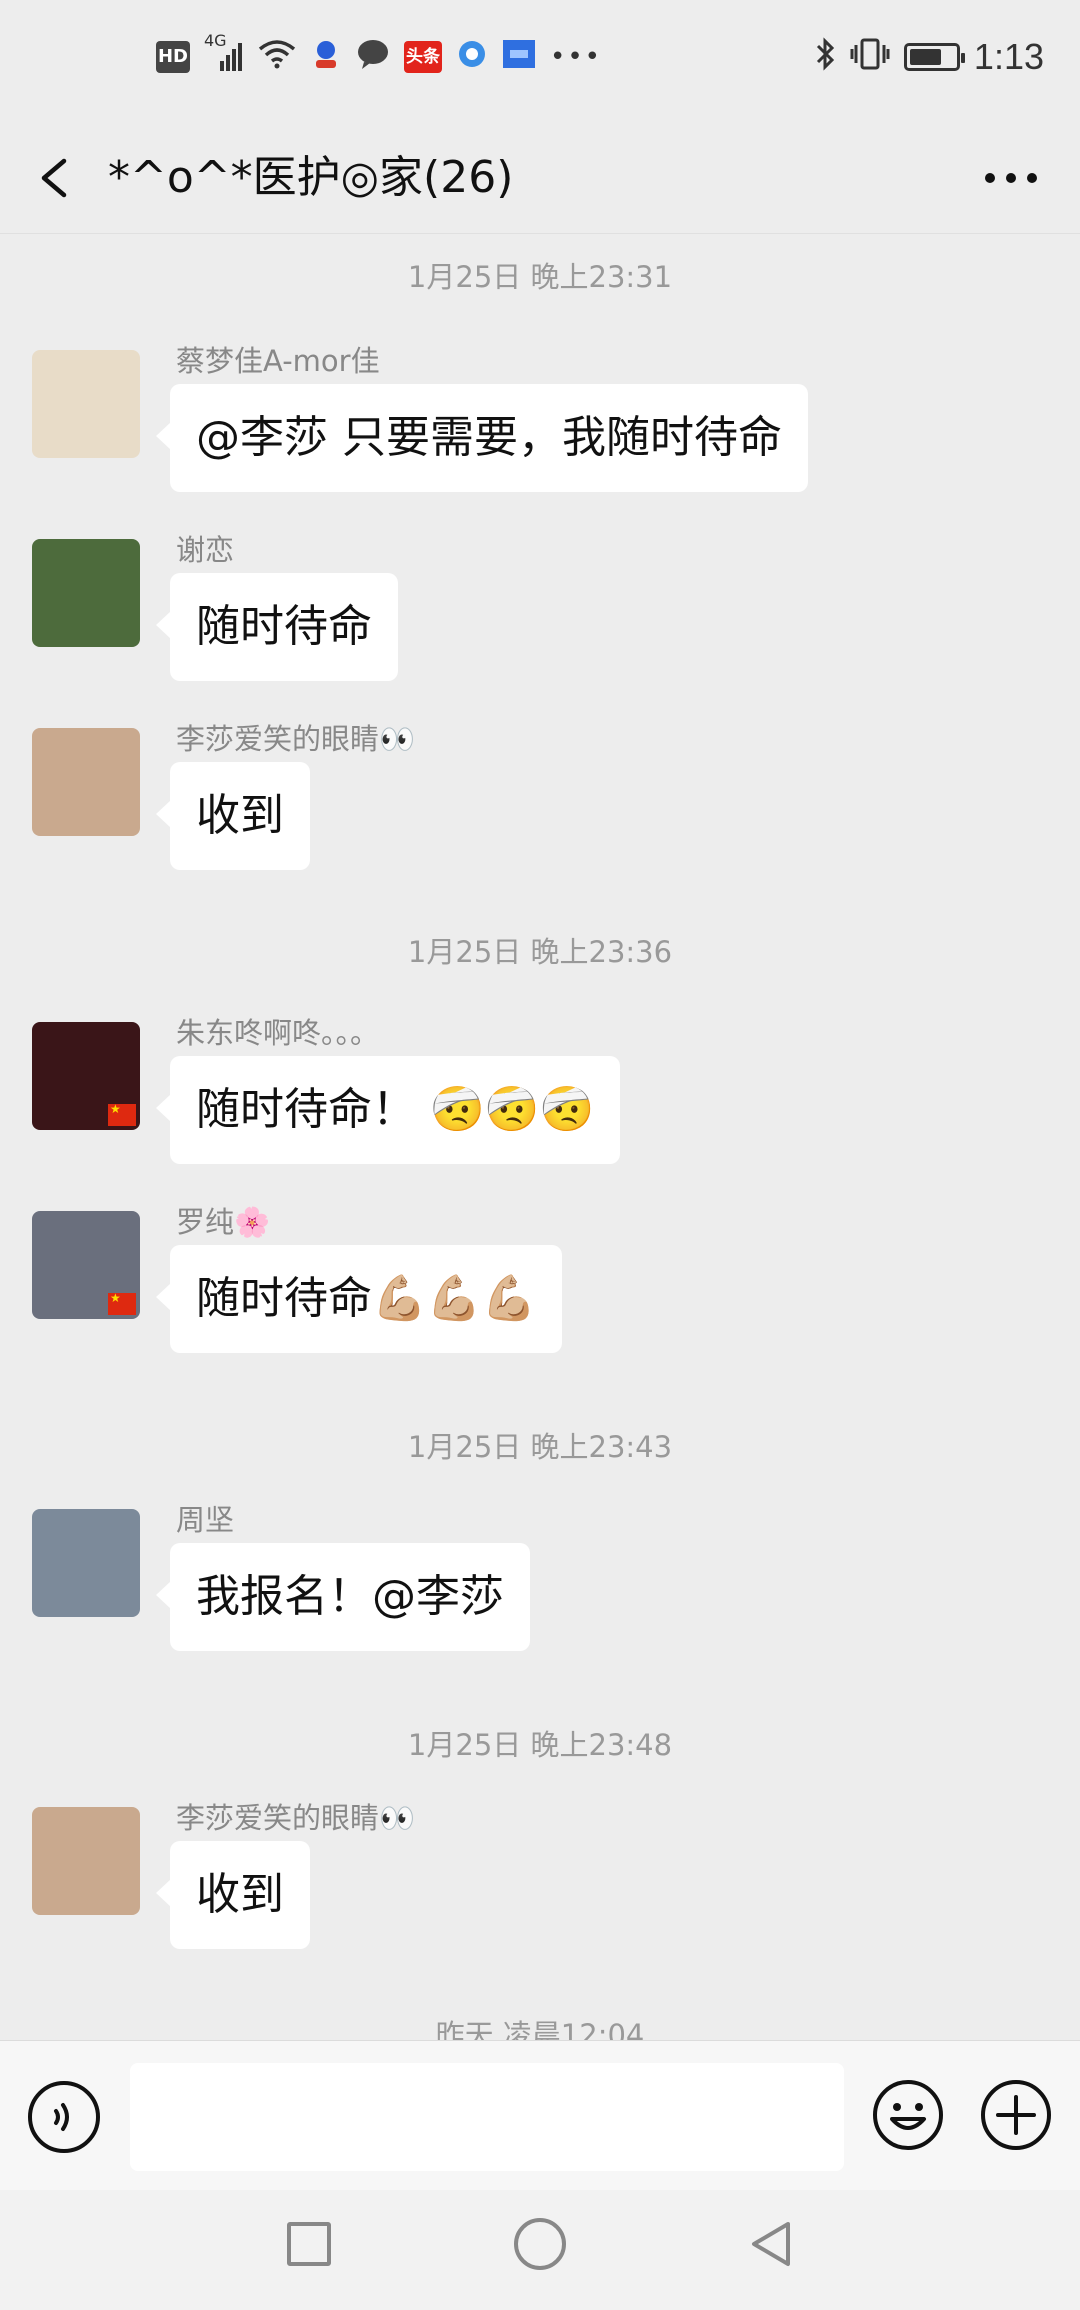 The width and height of the screenshot is (1080, 2310). Describe the element at coordinates (277, 627) in the screenshot. I see `message-bubble: 随时待命` at that location.